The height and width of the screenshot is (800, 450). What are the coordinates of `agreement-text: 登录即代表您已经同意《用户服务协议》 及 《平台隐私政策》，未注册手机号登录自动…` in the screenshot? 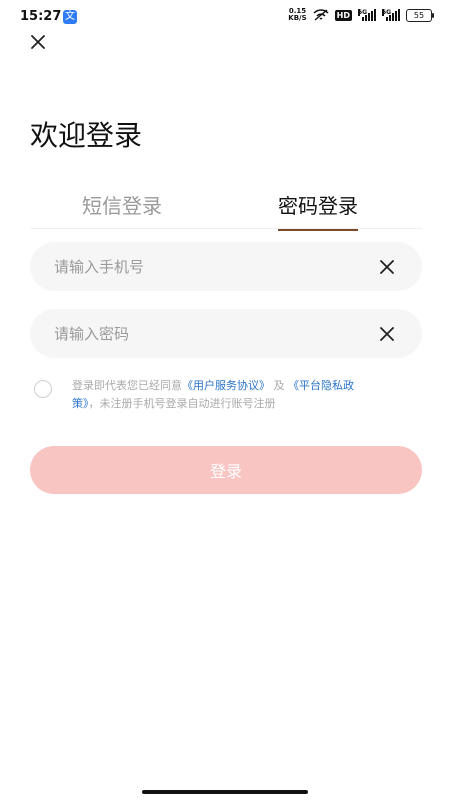 It's located at (213, 394).